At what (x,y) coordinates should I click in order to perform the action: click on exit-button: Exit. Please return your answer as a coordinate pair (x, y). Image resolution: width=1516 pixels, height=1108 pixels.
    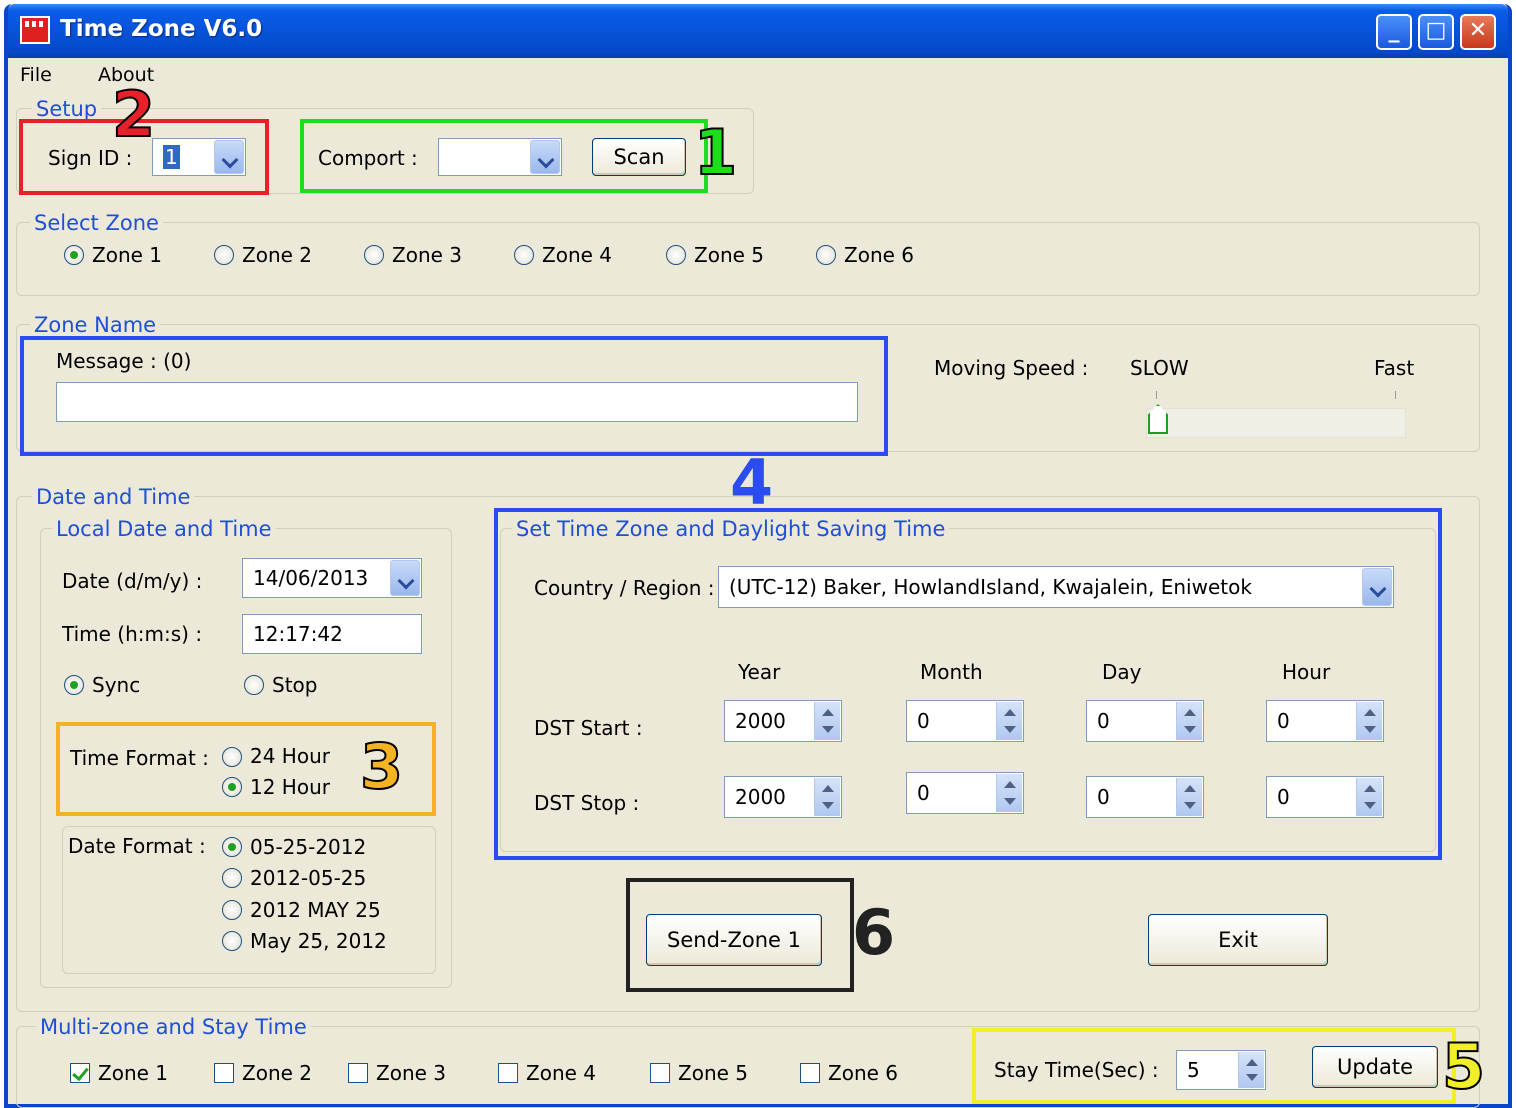
    Looking at the image, I should click on (1238, 940).